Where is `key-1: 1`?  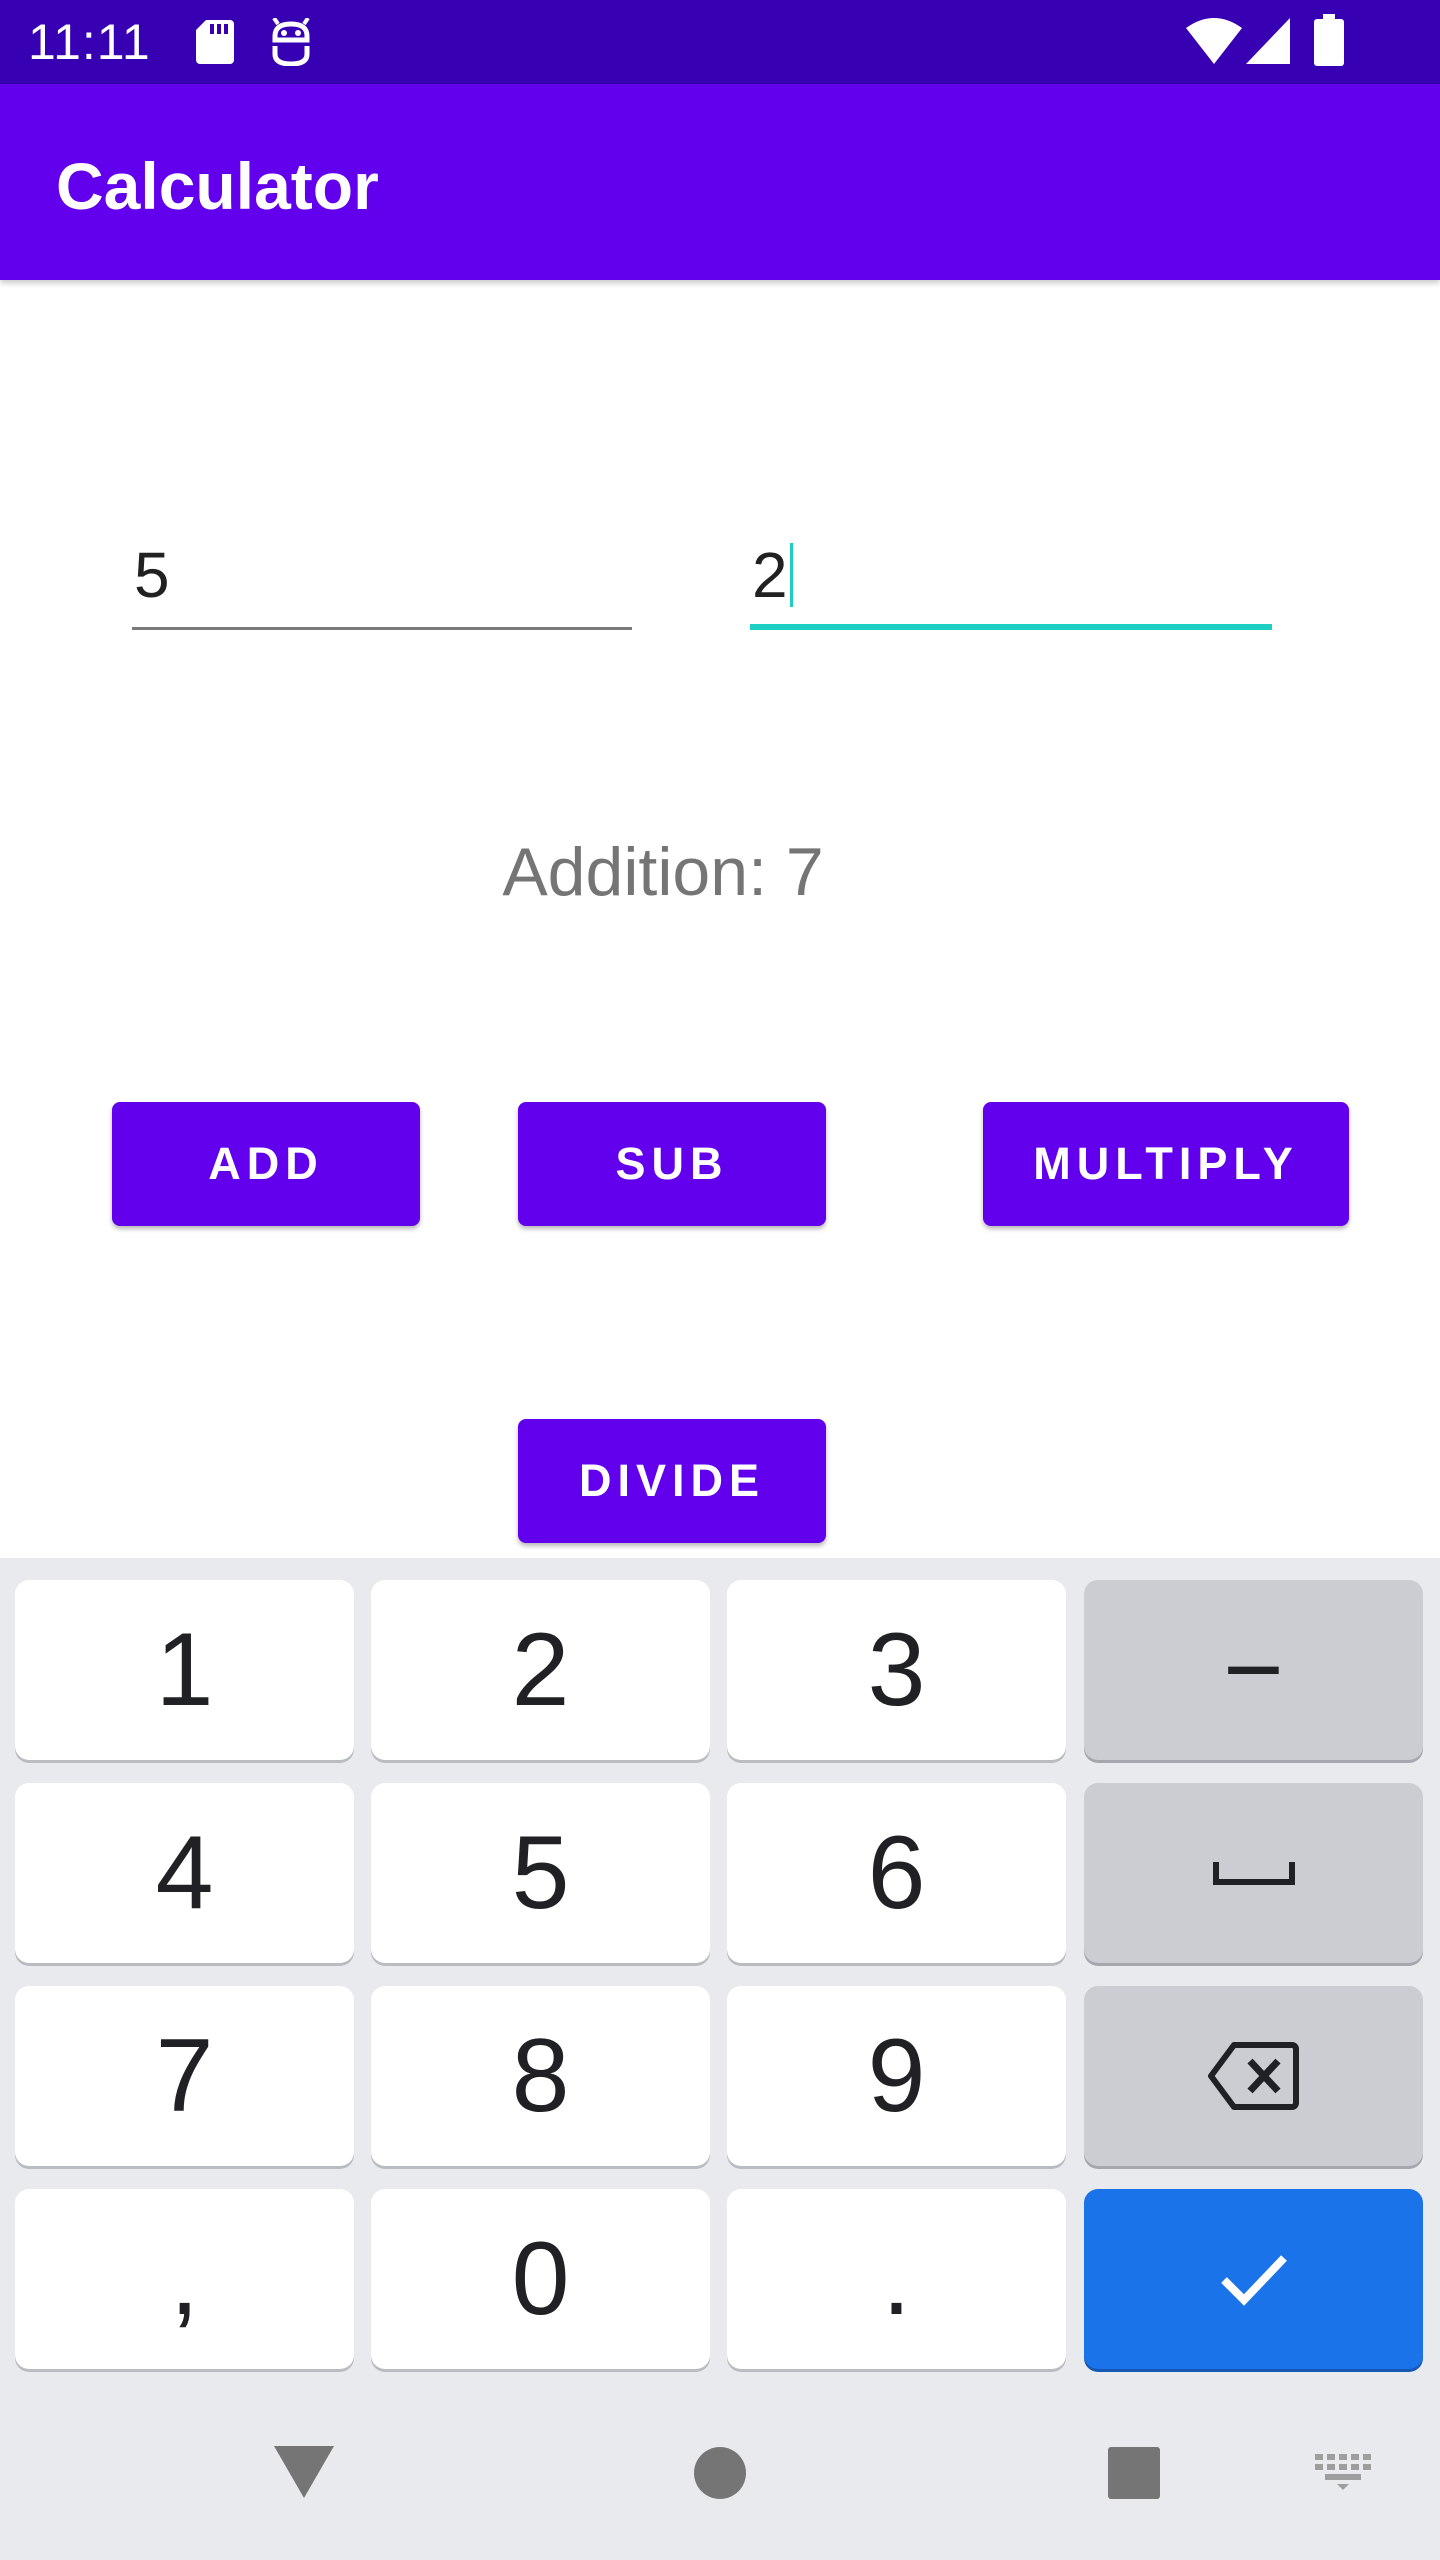 key-1: 1 is located at coordinates (184, 1670).